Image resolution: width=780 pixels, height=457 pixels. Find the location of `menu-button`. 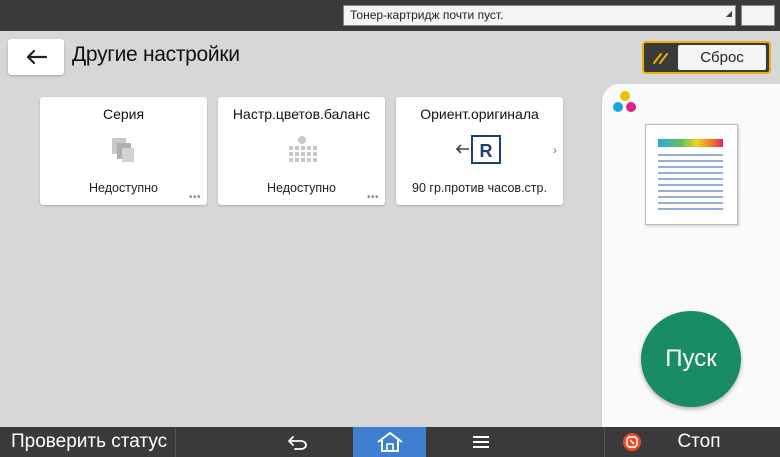

menu-button is located at coordinates (481, 442).